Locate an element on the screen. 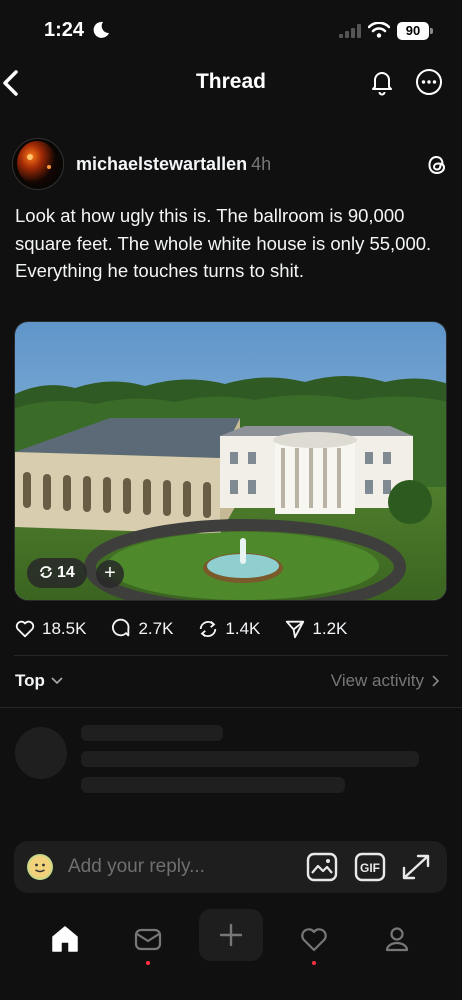  chevron-down-icon is located at coordinates (57, 681).